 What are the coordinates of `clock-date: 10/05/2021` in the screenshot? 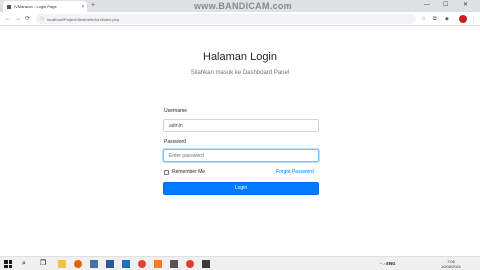 It's located at (451, 266).